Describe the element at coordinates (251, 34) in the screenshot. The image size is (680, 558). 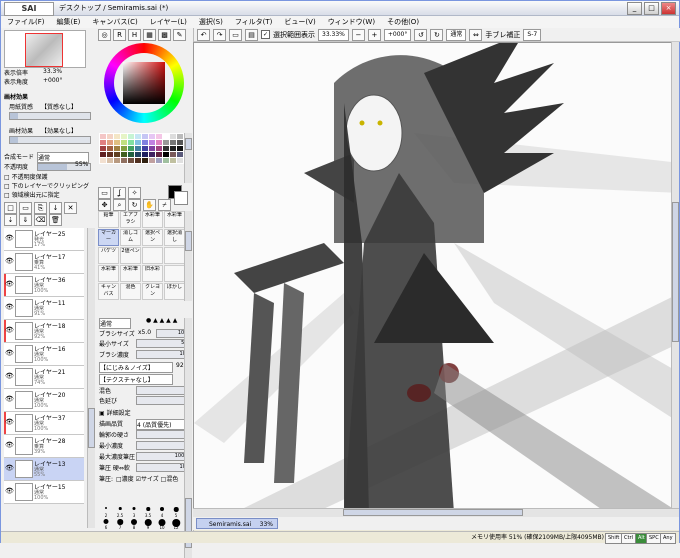
I see `invert-button: ▤` at that location.